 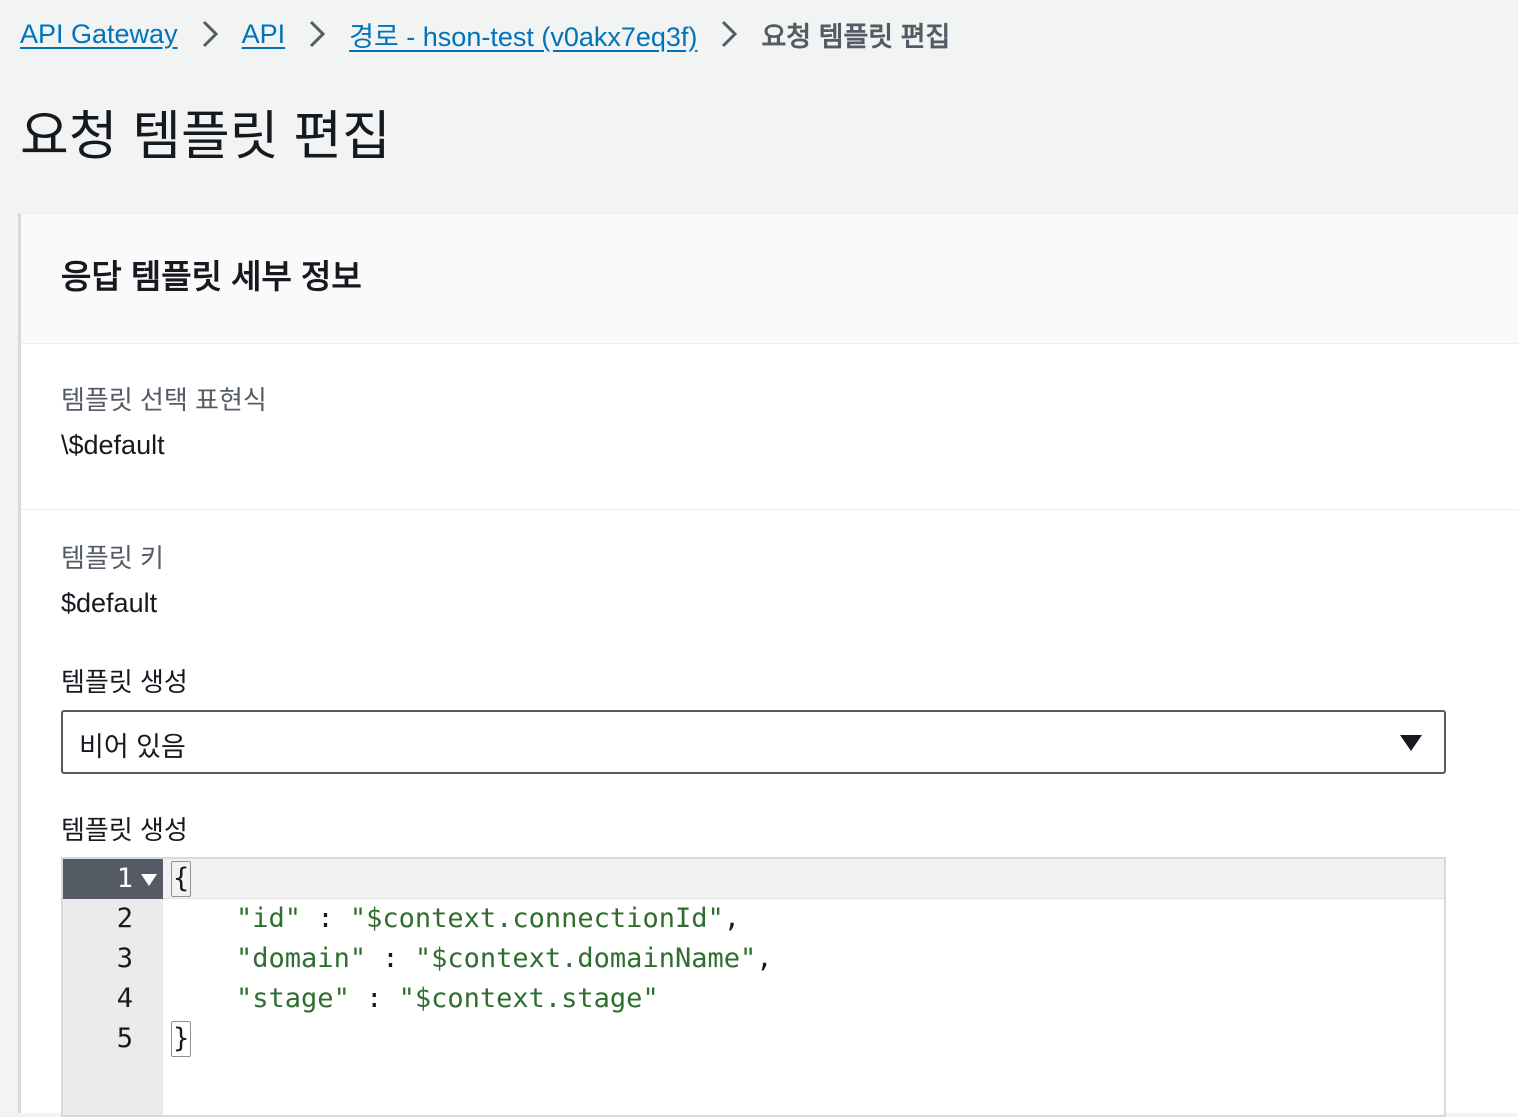 What do you see at coordinates (113, 879) in the screenshot?
I see `line-number: 1` at bounding box center [113, 879].